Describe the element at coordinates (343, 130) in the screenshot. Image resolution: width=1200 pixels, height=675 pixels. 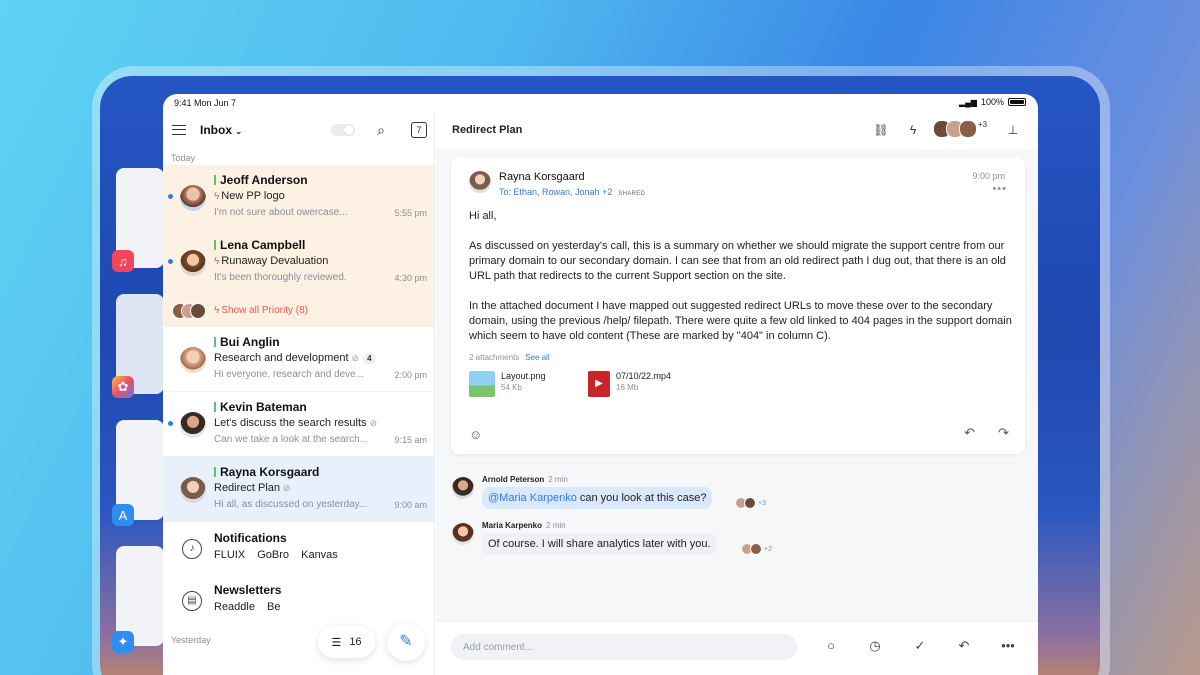
I see `smart-inbox-toggle` at that location.